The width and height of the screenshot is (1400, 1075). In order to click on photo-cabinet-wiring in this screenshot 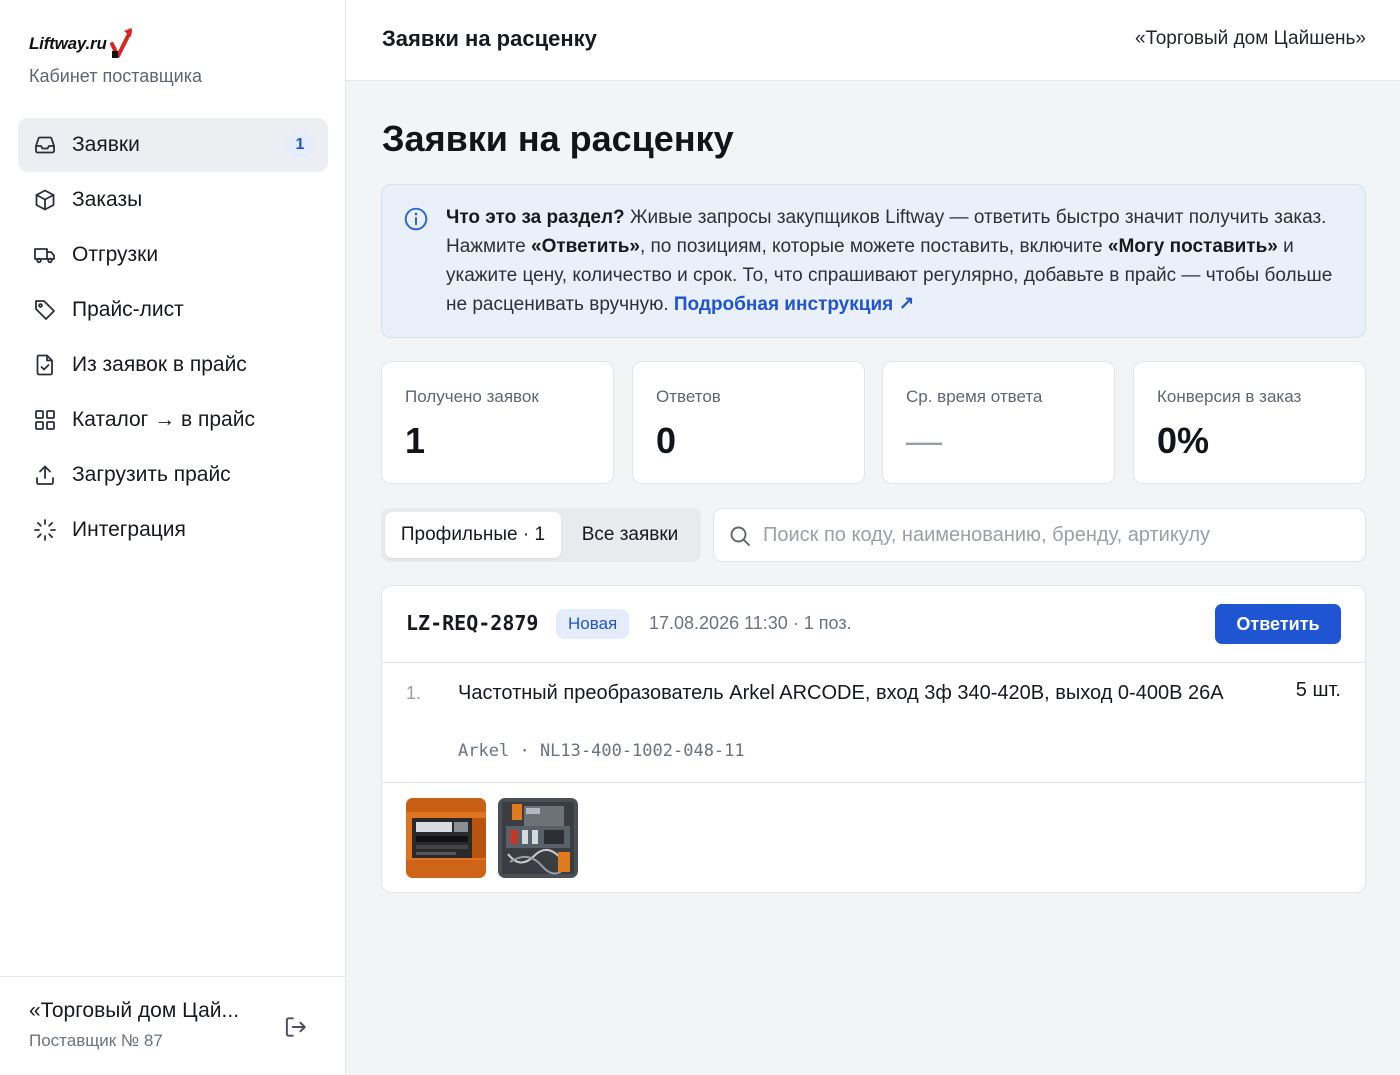, I will do `click(538, 838)`.